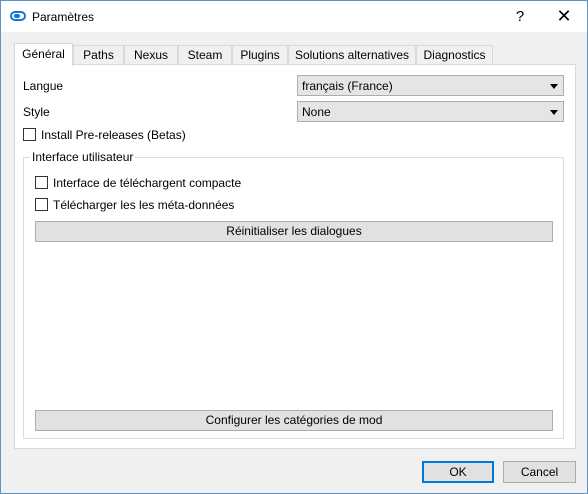 Image resolution: width=588 pixels, height=494 pixels. What do you see at coordinates (83, 157) in the screenshot?
I see `ui-group-title: Interface utilisateur` at bounding box center [83, 157].